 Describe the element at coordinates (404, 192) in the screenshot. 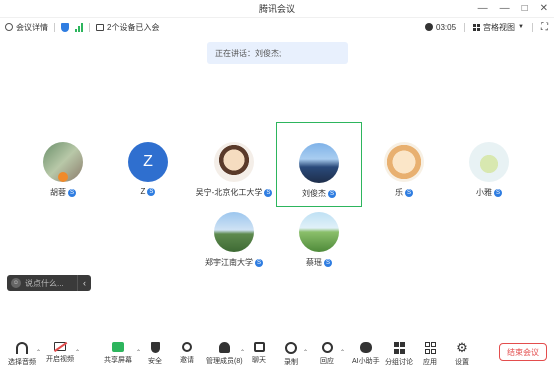

I see `participant-name: 乐S` at that location.